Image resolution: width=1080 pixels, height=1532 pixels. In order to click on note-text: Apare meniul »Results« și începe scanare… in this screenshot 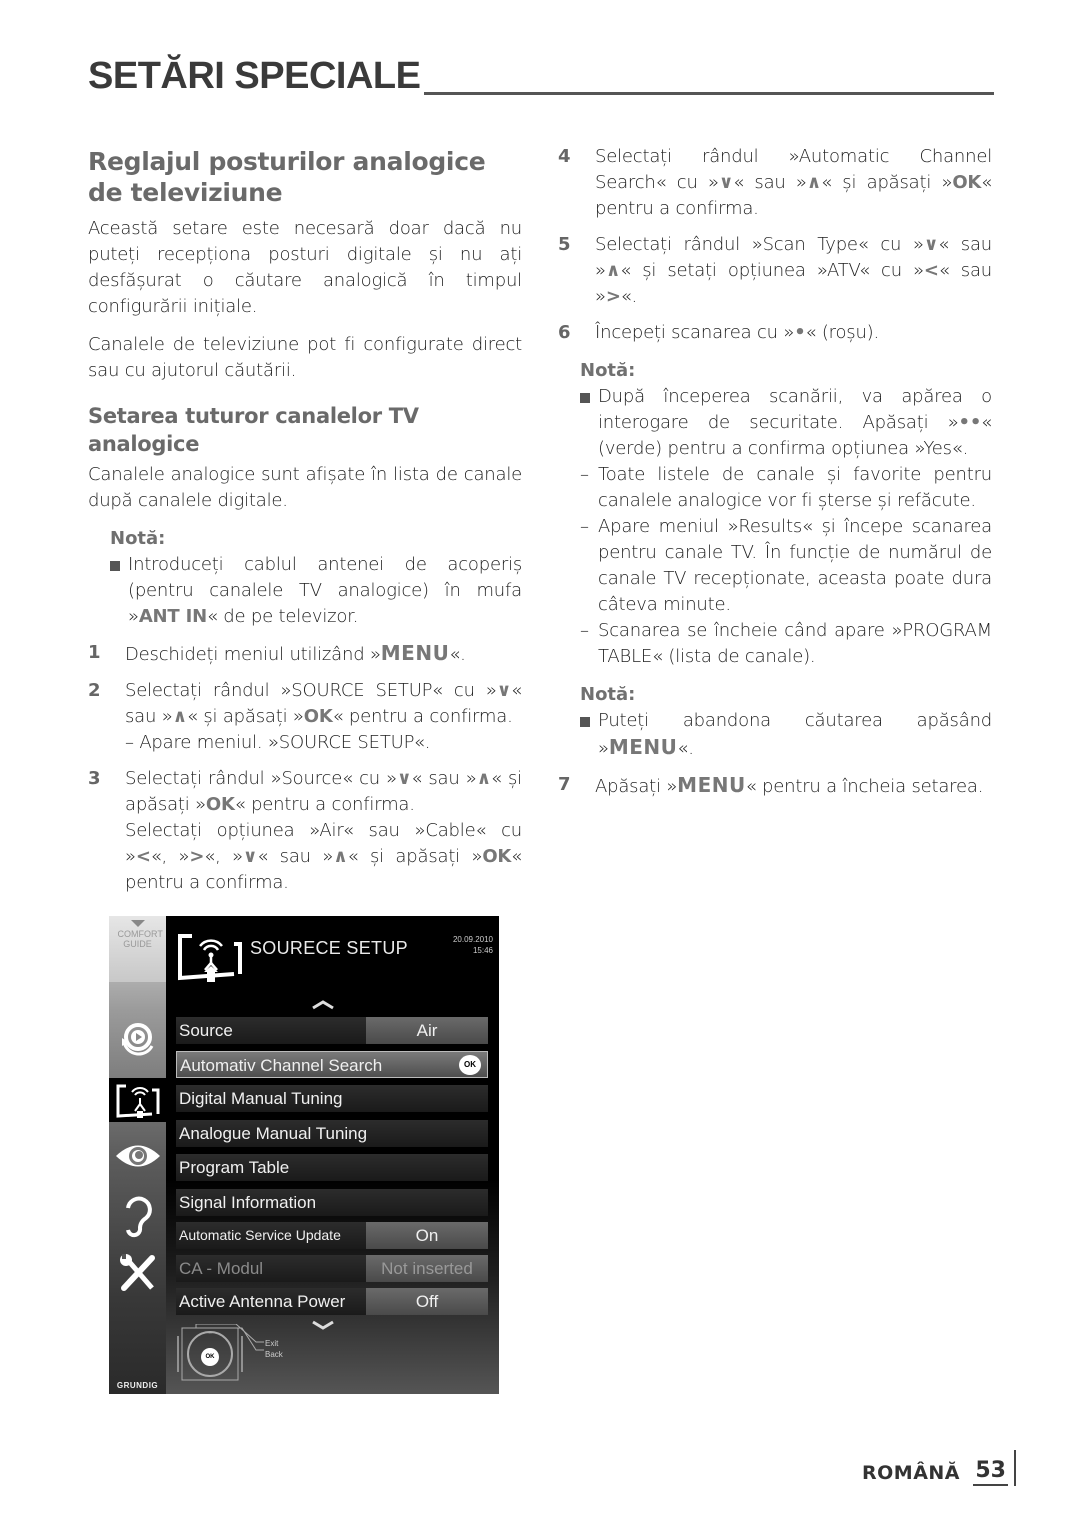, I will do `click(795, 565)`.